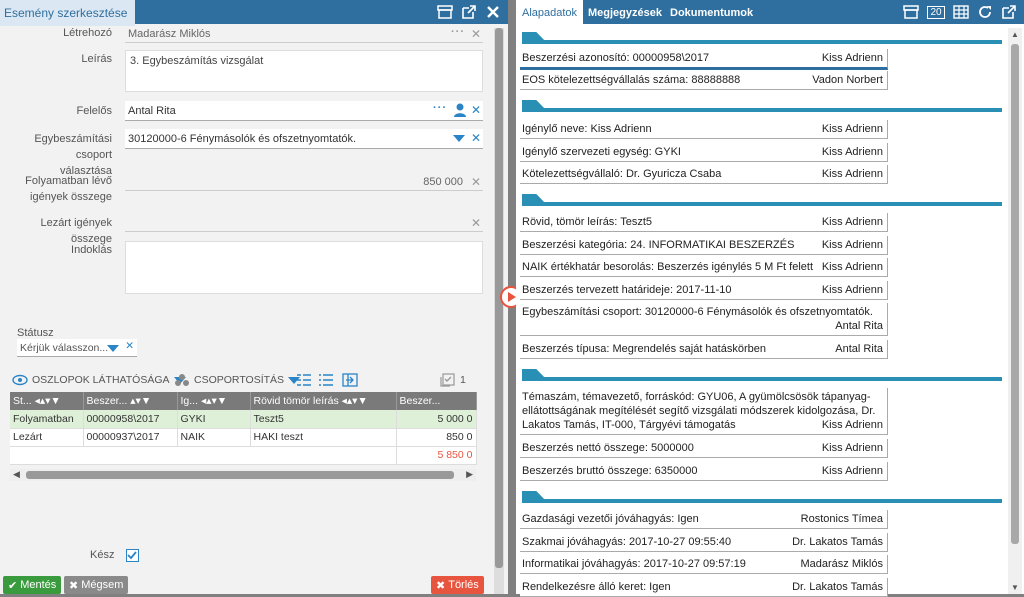  Describe the element at coordinates (550, 12) in the screenshot. I see `tab-basic-data: Alapadatok` at that location.